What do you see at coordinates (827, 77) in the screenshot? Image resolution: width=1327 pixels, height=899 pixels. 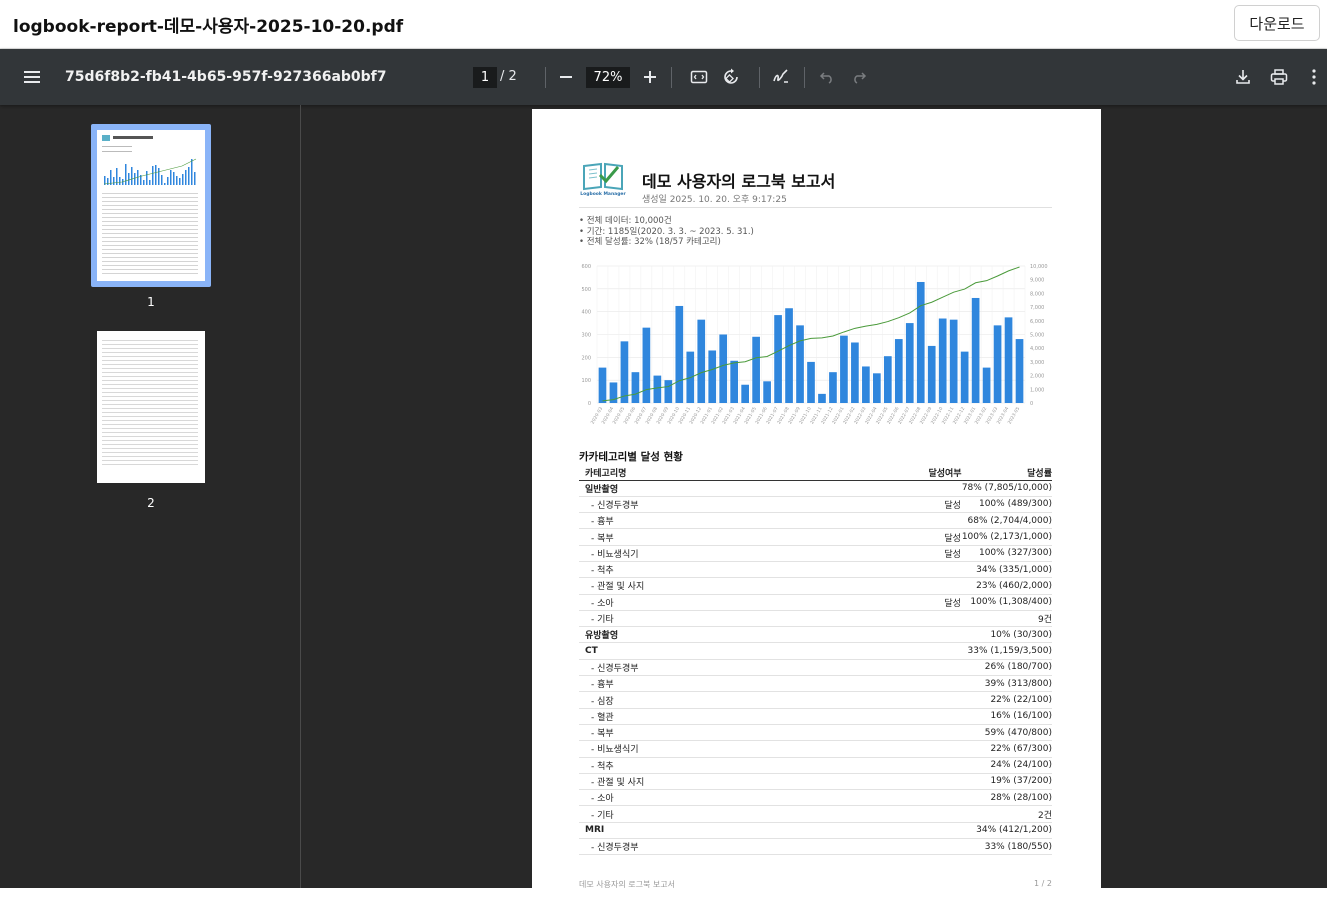 I see `undo-icon` at bounding box center [827, 77].